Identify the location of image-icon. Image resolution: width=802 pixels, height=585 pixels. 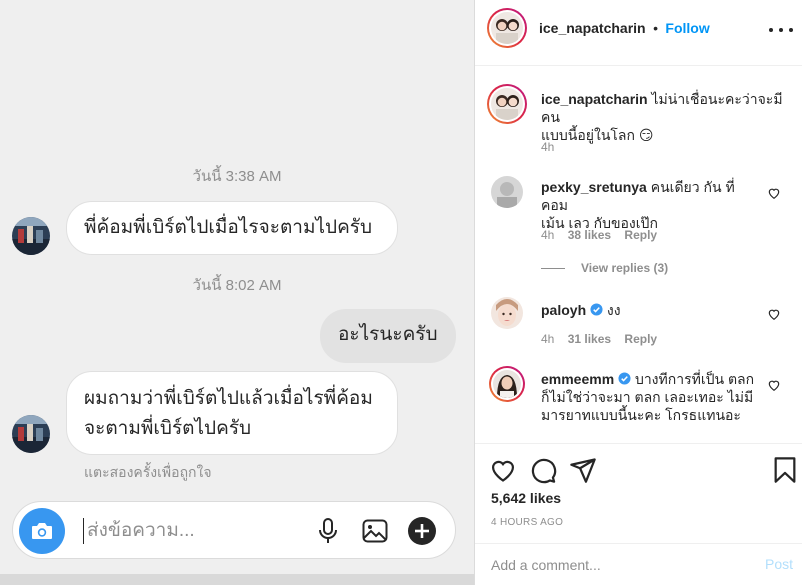
(375, 531).